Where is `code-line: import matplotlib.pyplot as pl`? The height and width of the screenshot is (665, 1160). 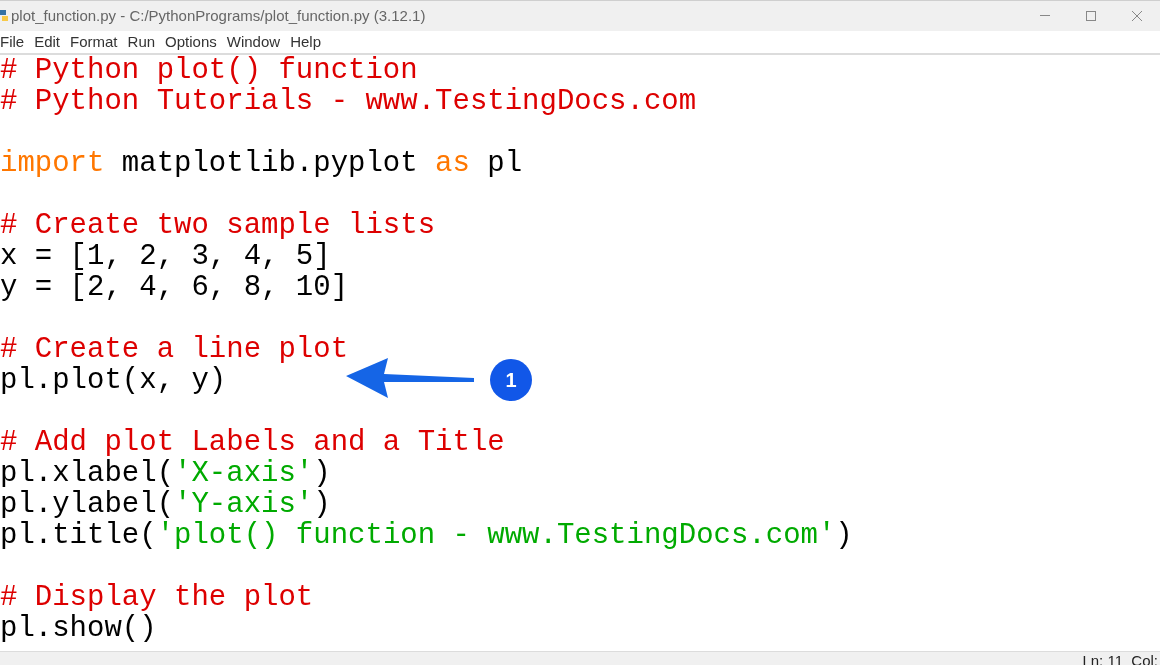
code-line: import matplotlib.pyplot as pl is located at coordinates (261, 163).